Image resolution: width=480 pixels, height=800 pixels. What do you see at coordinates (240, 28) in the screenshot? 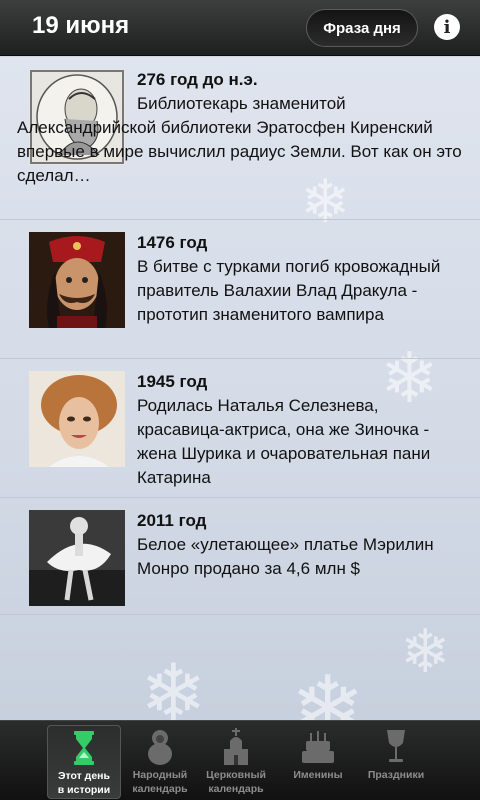
I see `top-bar: 19 июня Фраза дня i` at bounding box center [240, 28].